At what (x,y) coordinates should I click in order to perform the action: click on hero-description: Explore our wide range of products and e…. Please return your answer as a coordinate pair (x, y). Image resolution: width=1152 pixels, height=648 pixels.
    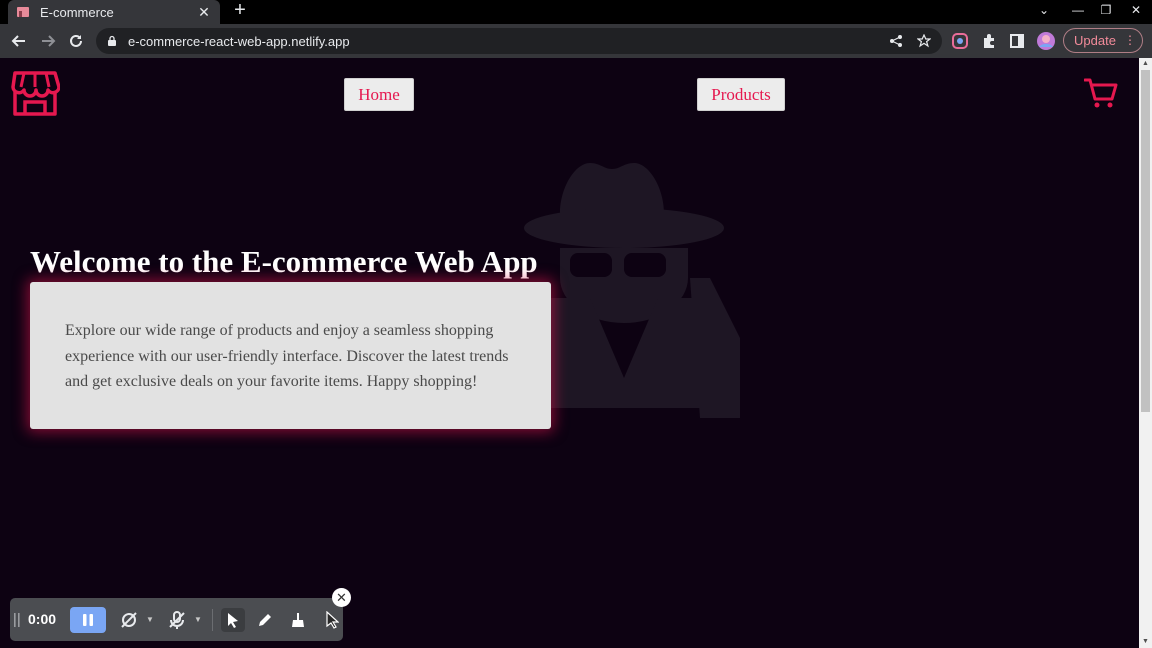
    Looking at the image, I should click on (287, 356).